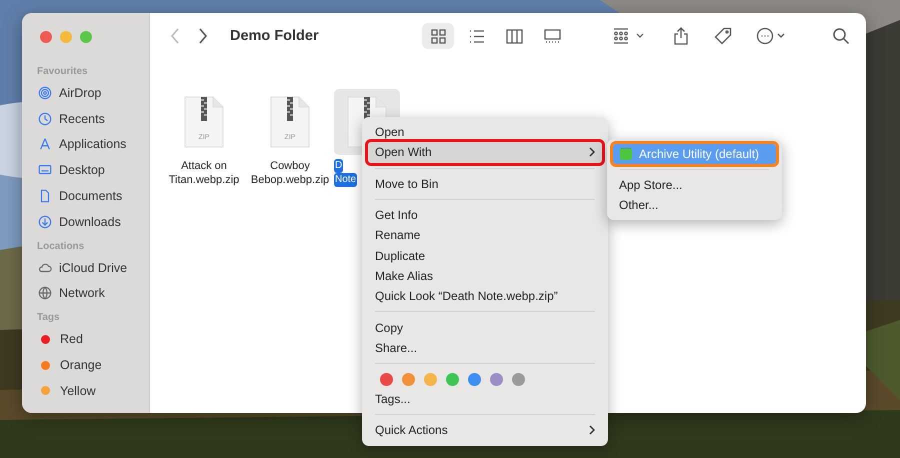 Image resolution: width=900 pixels, height=458 pixels. Describe the element at coordinates (61, 246) in the screenshot. I see `sidebar-heading: Locations` at that location.